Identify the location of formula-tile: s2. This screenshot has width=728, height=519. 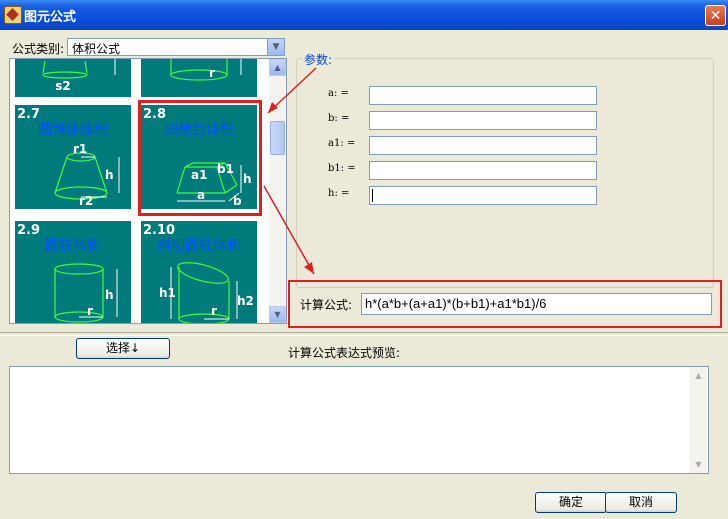
(73, 78).